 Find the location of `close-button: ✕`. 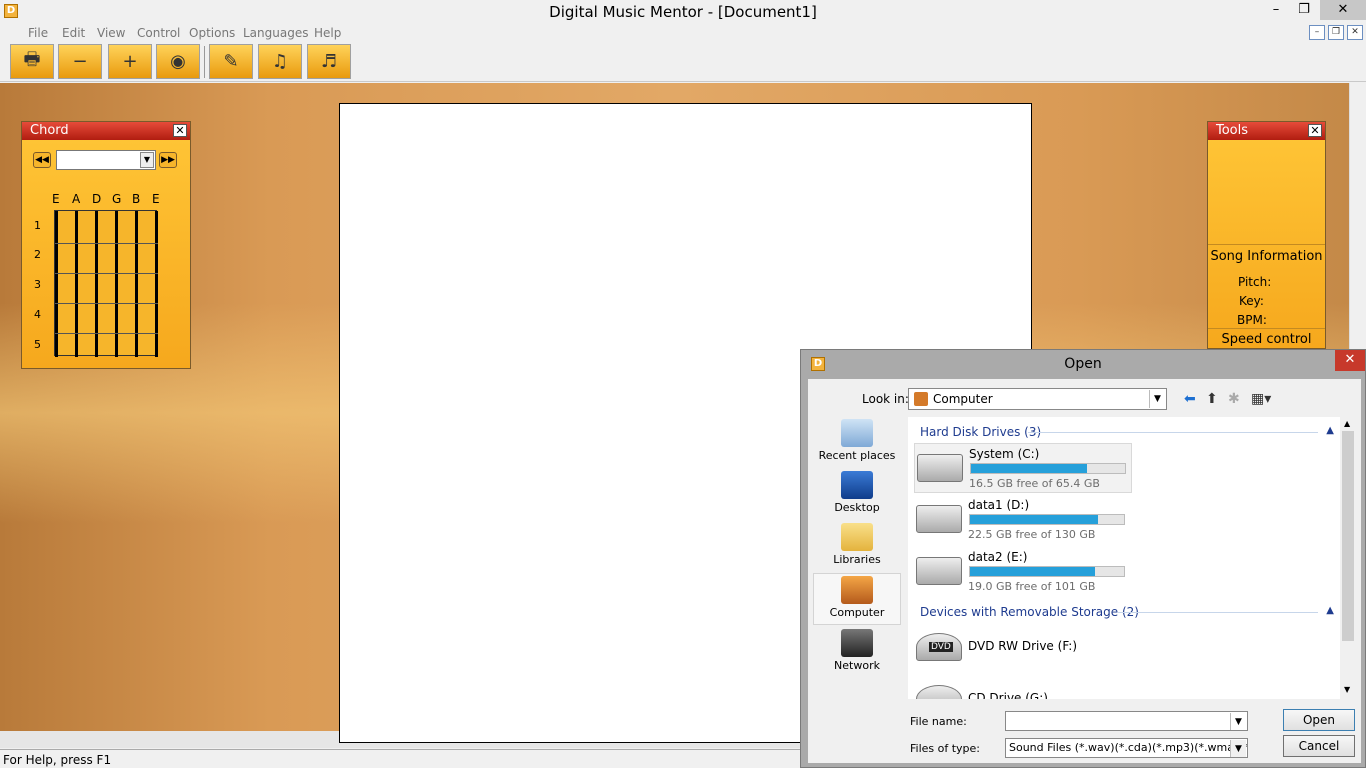

close-button: ✕ is located at coordinates (1343, 10).